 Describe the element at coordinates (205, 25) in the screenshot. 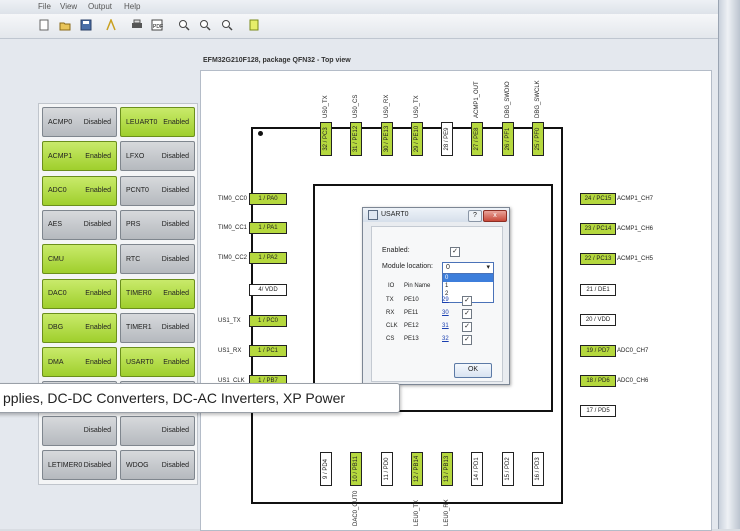

I see `zoom-in-icon` at that location.